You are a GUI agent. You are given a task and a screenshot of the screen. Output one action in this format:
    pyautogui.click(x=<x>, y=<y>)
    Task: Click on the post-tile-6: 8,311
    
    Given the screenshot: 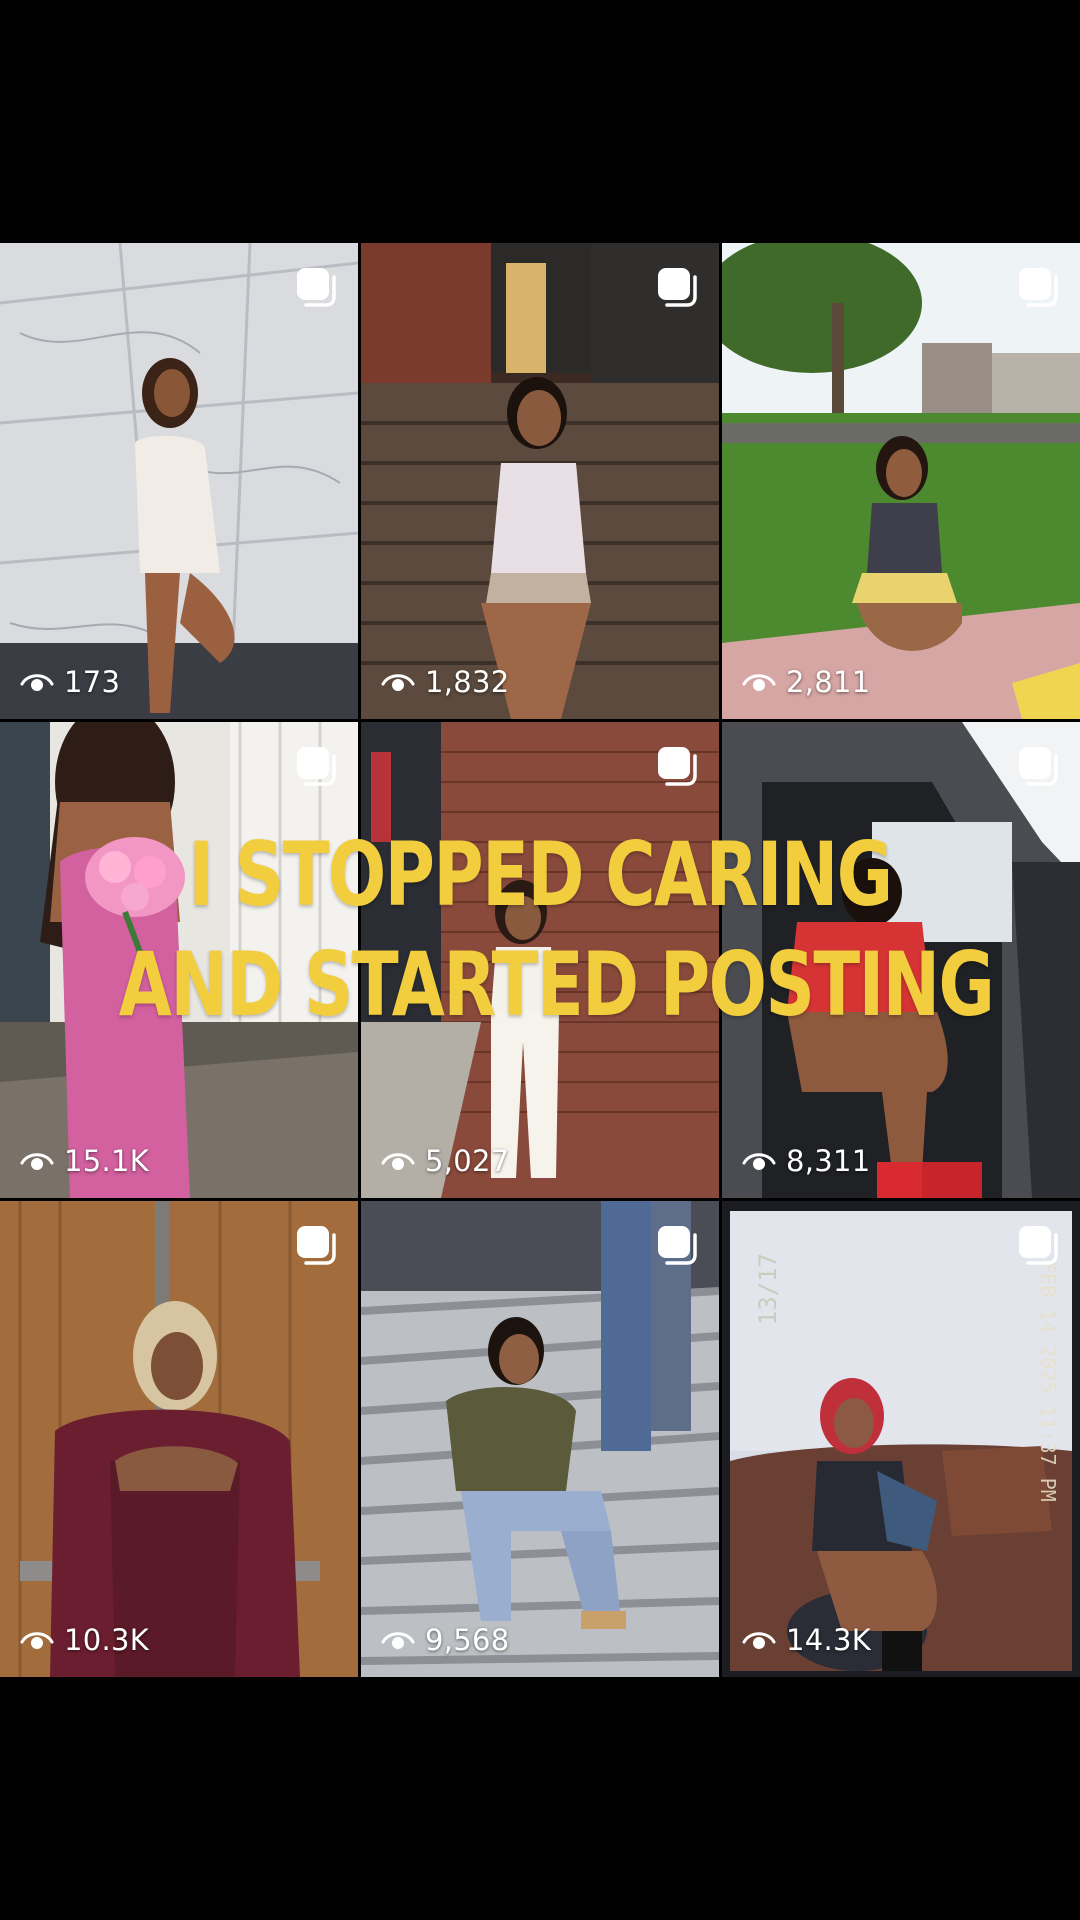 What is the action you would take?
    pyautogui.click(x=901, y=960)
    